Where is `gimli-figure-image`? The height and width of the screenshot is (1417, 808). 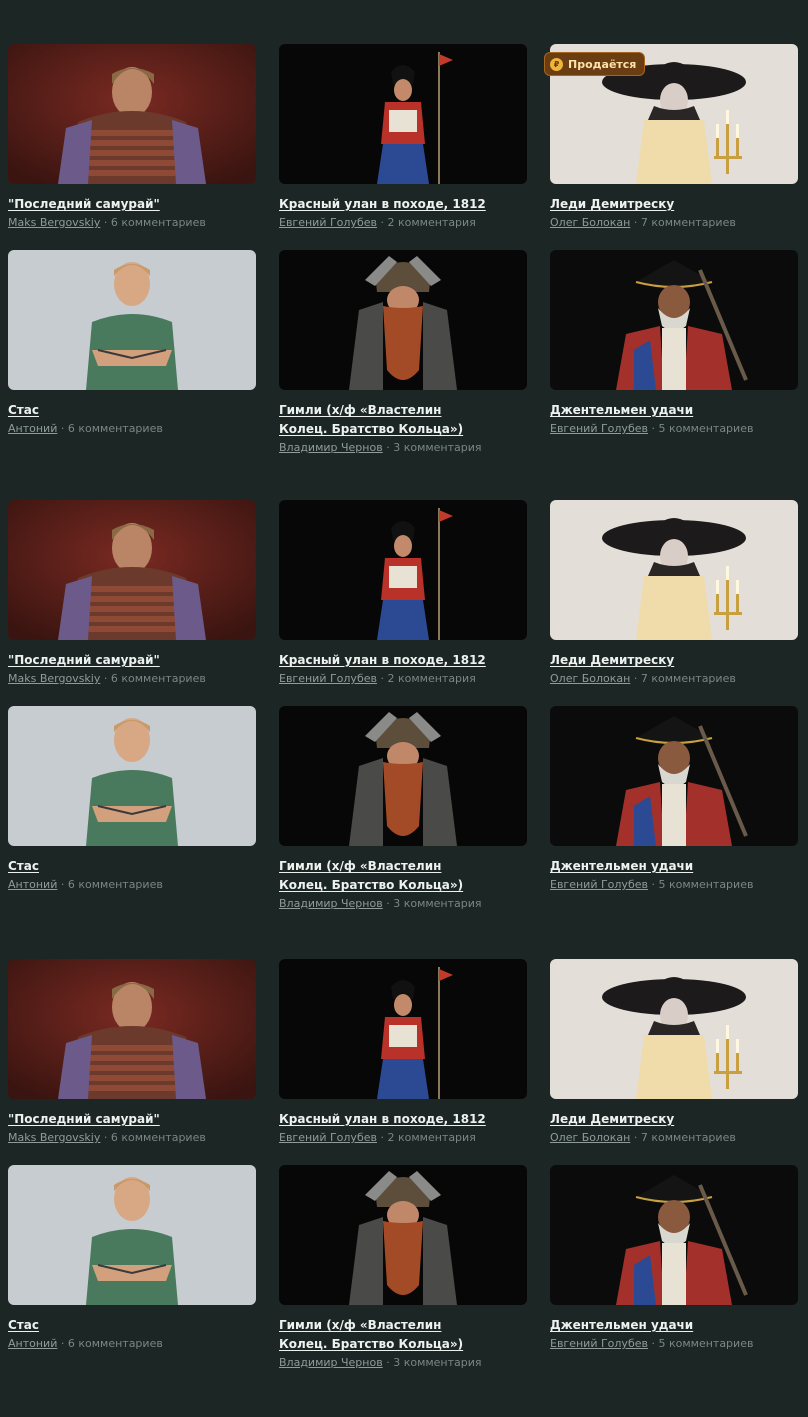
gimli-figure-image is located at coordinates (403, 1235).